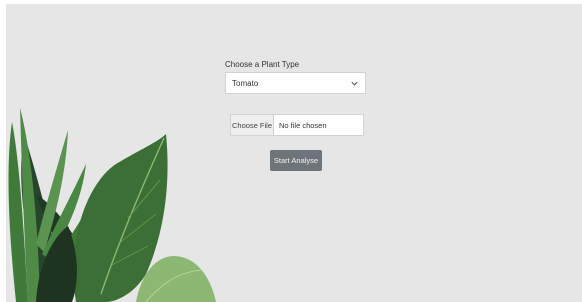 This screenshot has width=582, height=302. I want to click on plant-type-label: Choose a Plant Type, so click(262, 64).